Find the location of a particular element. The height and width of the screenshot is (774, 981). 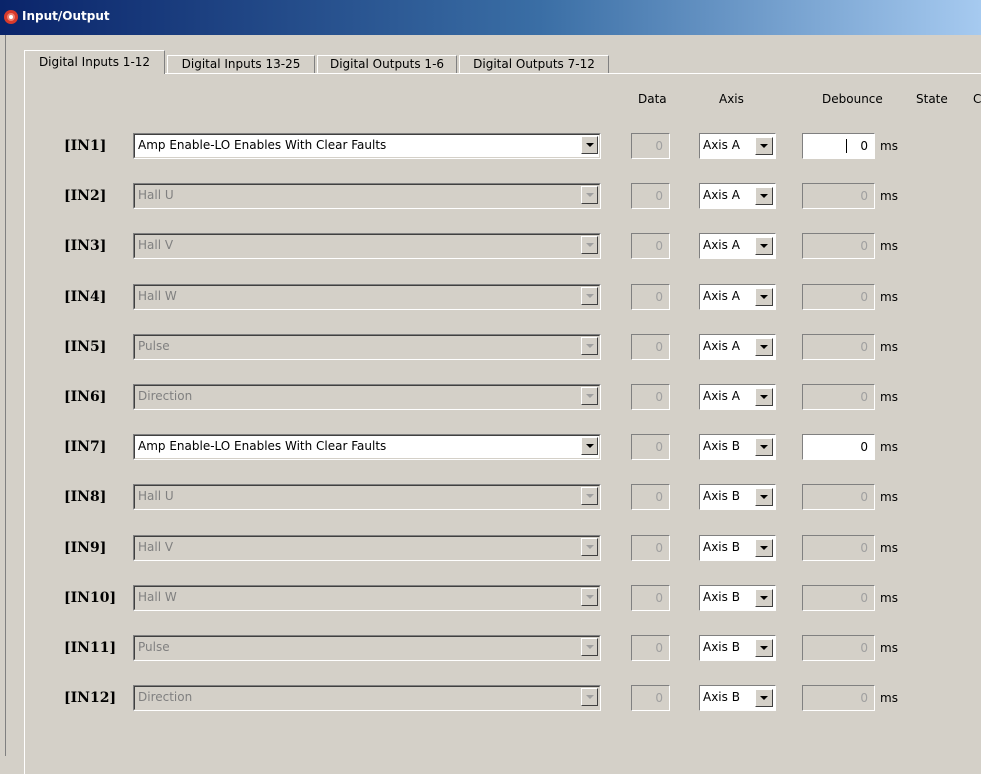

input-label: [IN3] is located at coordinates (85, 246).